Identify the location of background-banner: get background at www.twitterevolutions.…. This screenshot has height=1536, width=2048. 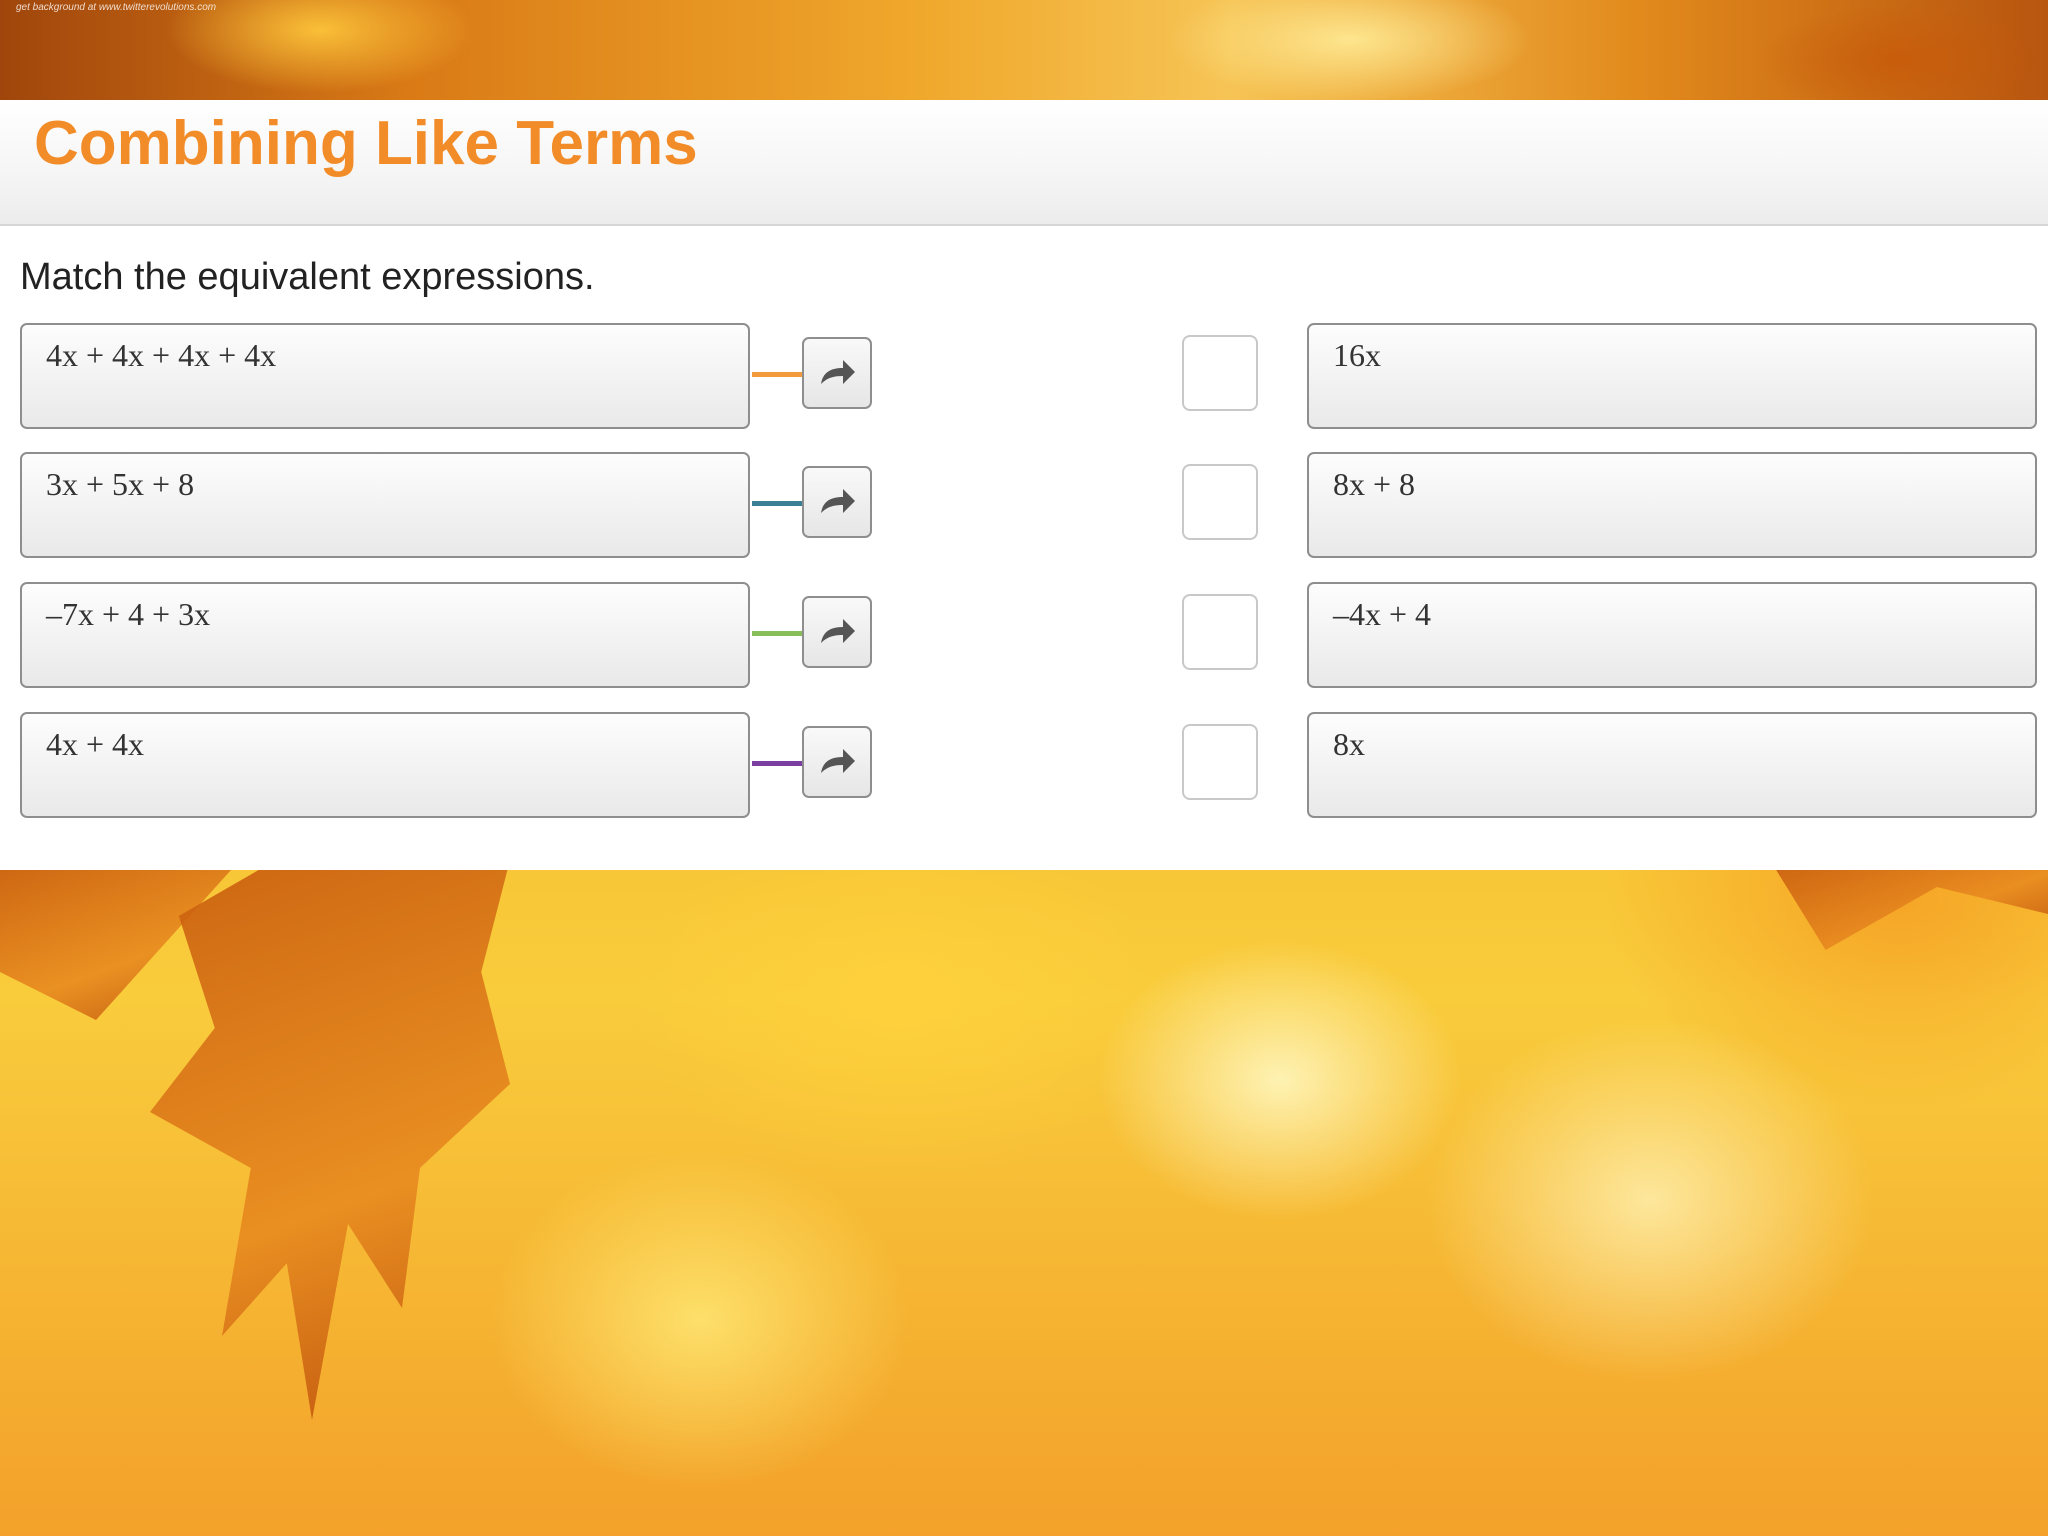
(1024, 50).